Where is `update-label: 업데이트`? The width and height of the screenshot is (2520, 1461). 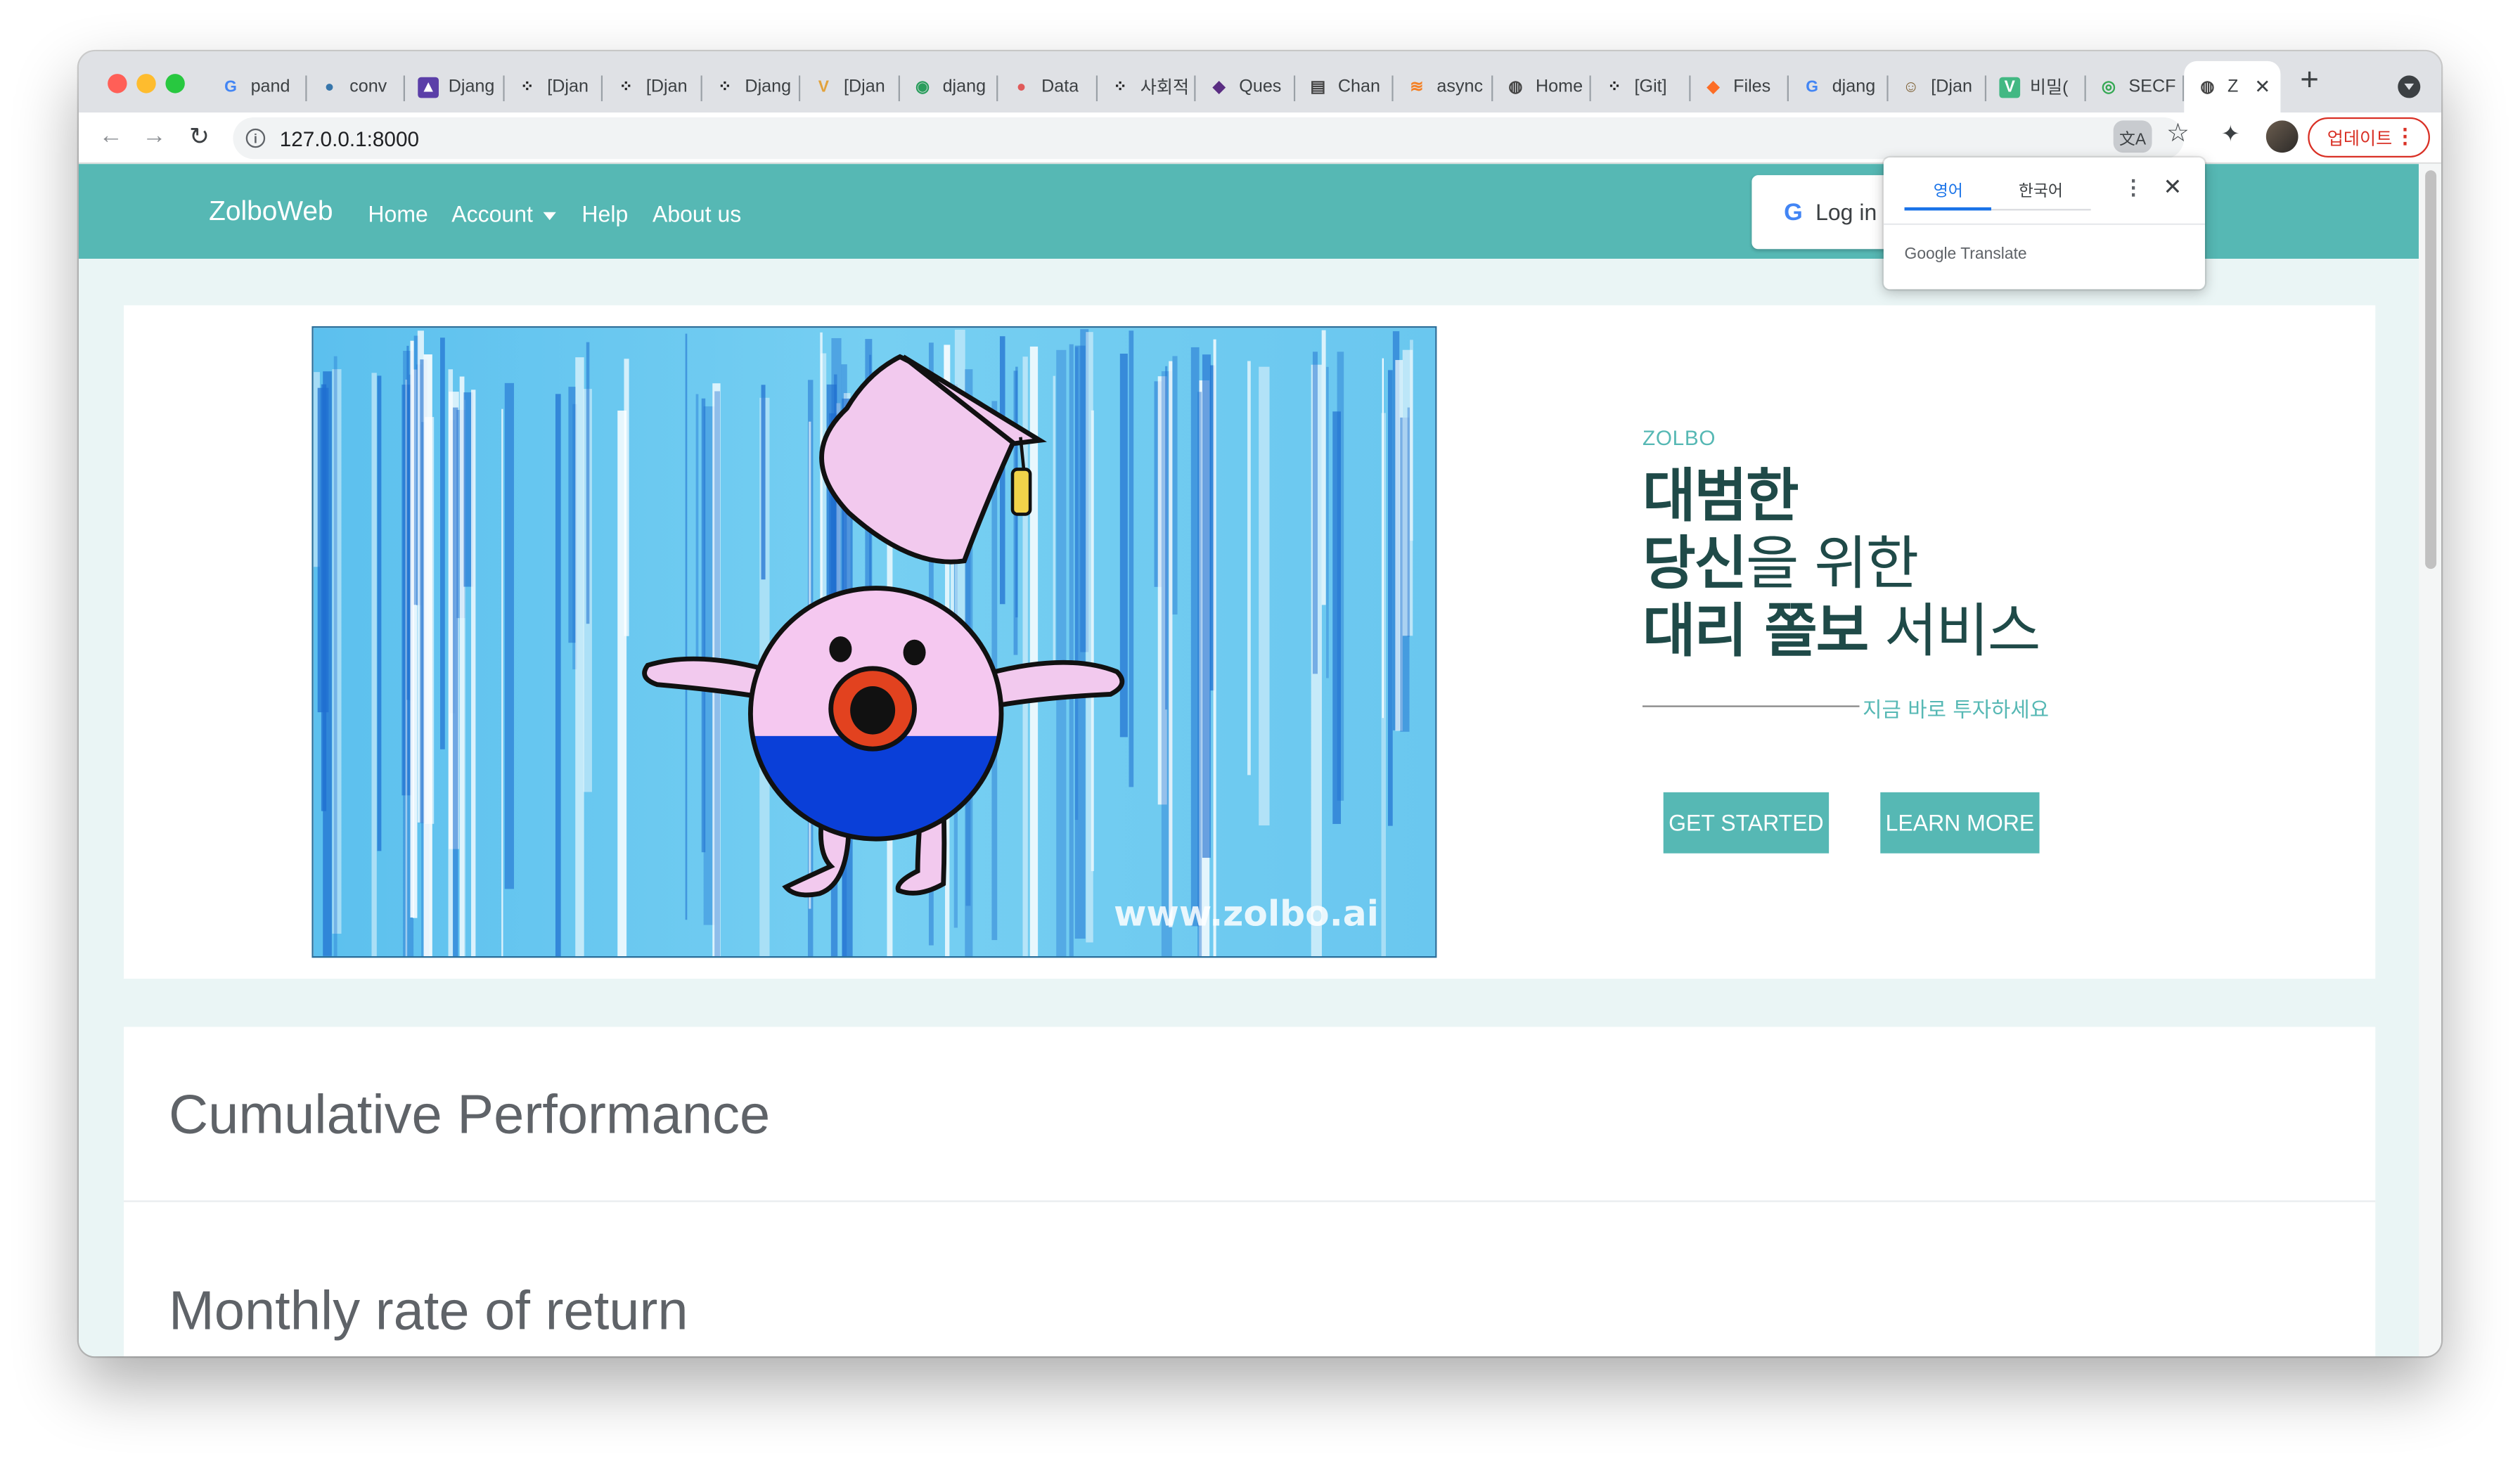 update-label: 업데이트 is located at coordinates (2360, 139).